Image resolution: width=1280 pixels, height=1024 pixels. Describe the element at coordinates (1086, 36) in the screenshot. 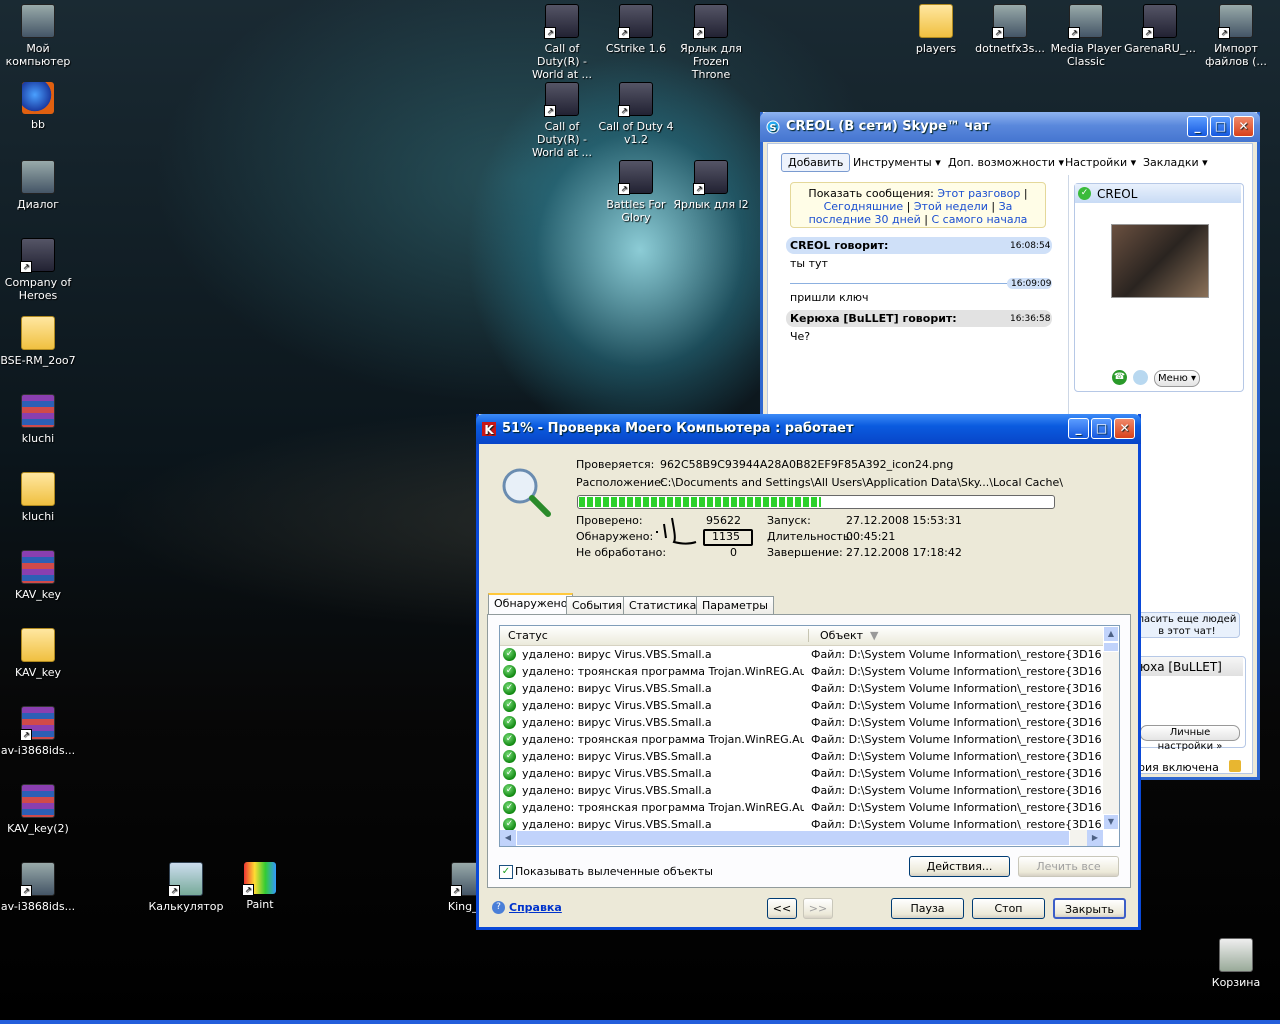

I see `desktop-icon-media-player-classic: ↗ Media Player Classic` at that location.